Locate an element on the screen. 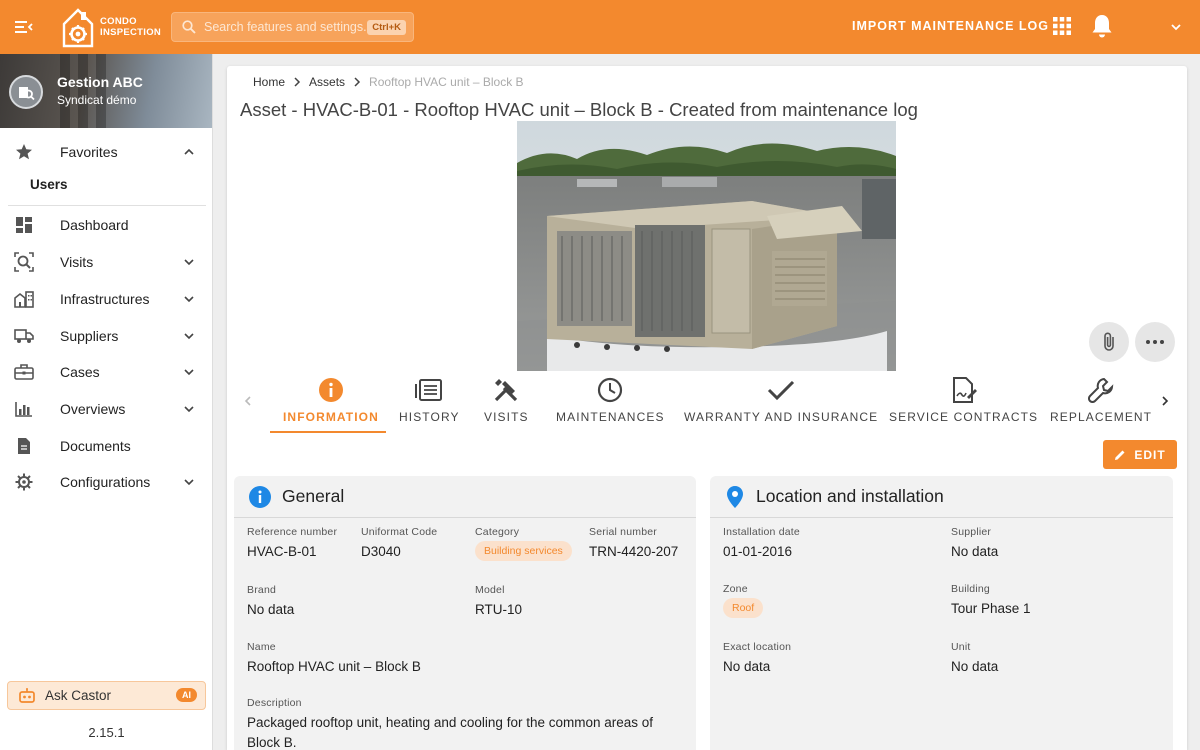  more-horizontal-icon is located at coordinates (1155, 342).